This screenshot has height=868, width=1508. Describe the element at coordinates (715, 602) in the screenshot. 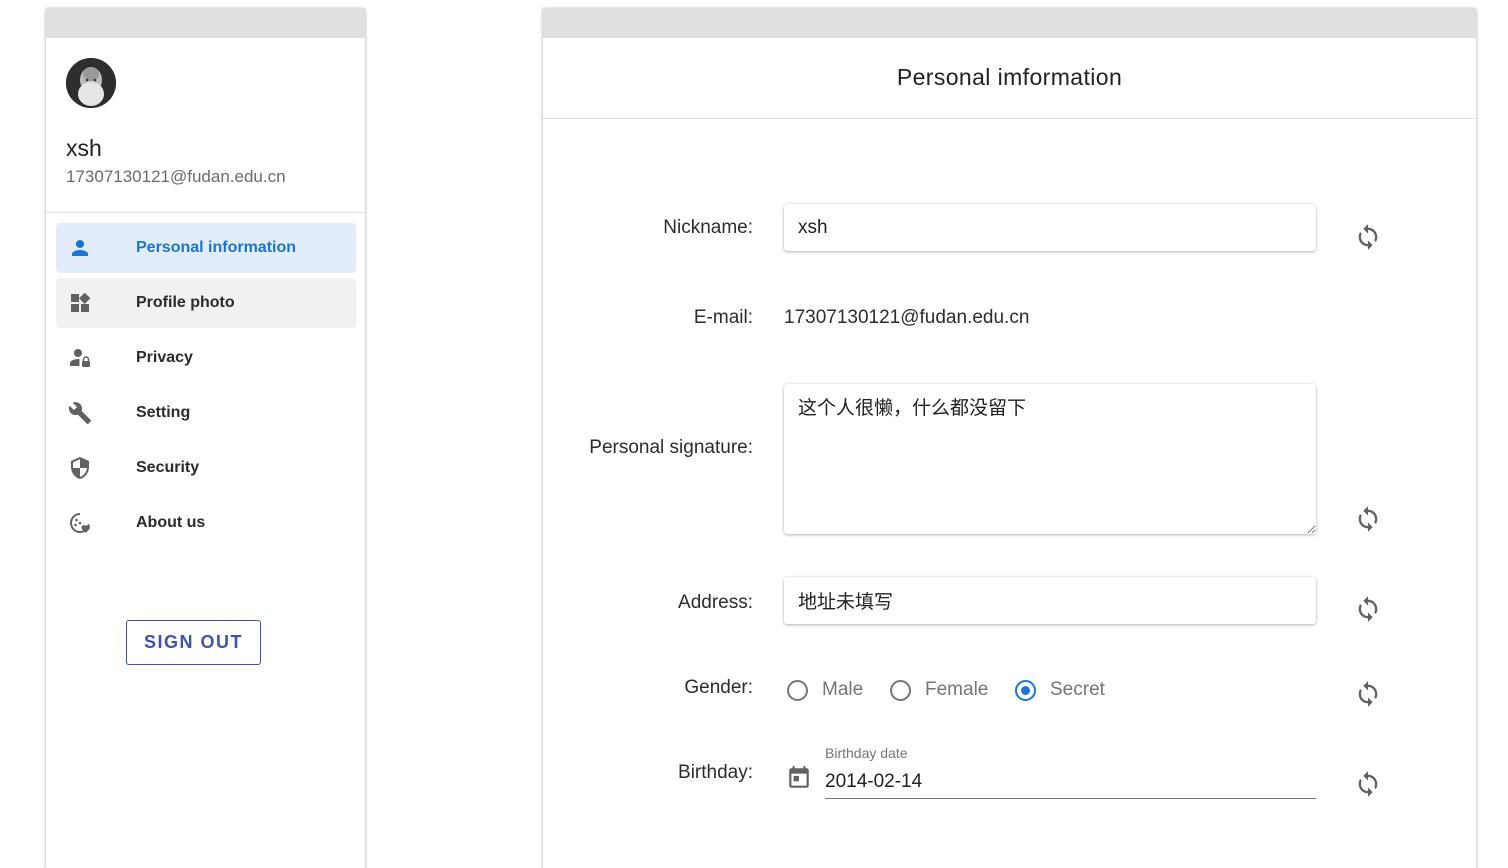

I see `address-label: Address:` at that location.